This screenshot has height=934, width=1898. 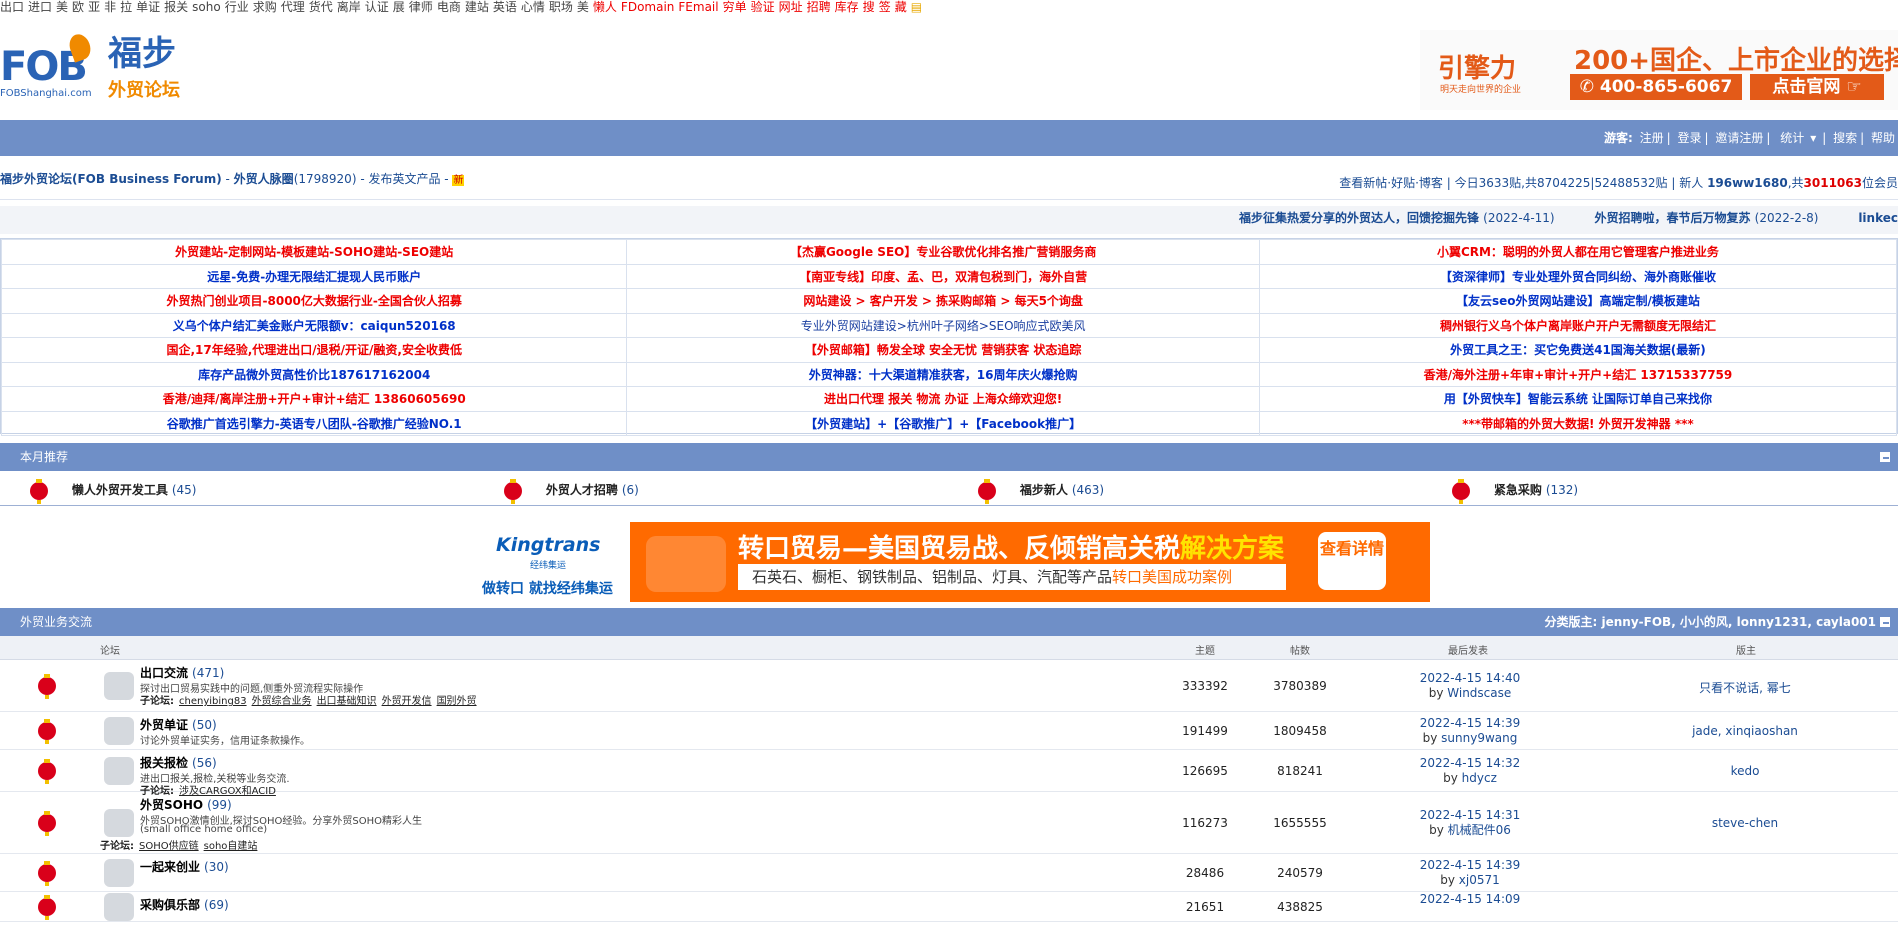 I want to click on view-new-posts-link: 查看新帖·好贴·博客, so click(x=1391, y=183).